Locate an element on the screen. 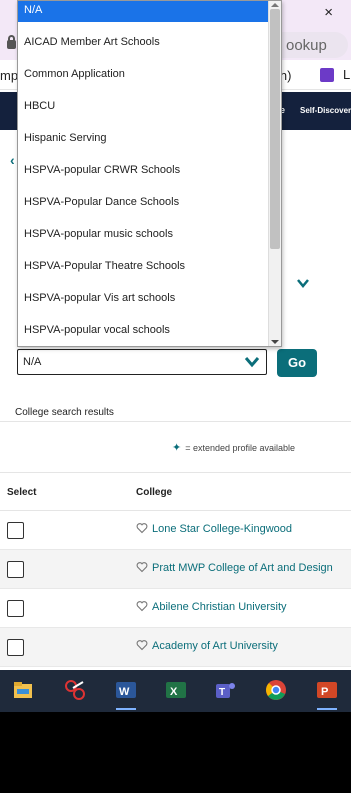 The image size is (351, 793). dropdown-option: HSPVA-Popular Dance Schools is located at coordinates (143, 202).